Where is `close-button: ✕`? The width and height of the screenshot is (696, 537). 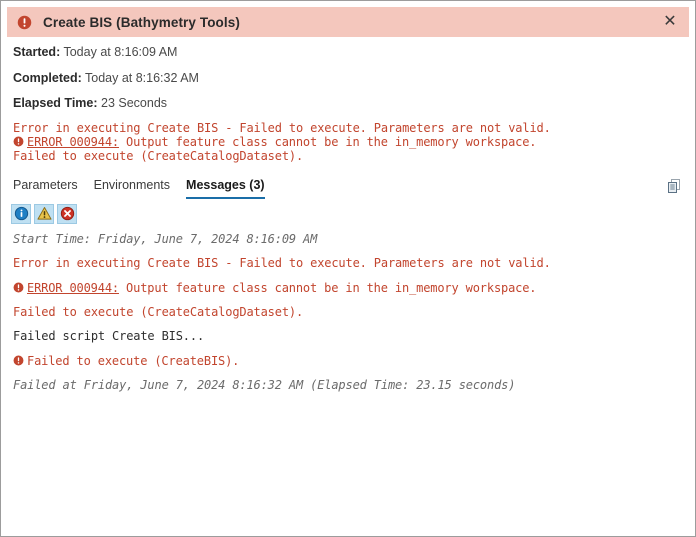 close-button: ✕ is located at coordinates (670, 22).